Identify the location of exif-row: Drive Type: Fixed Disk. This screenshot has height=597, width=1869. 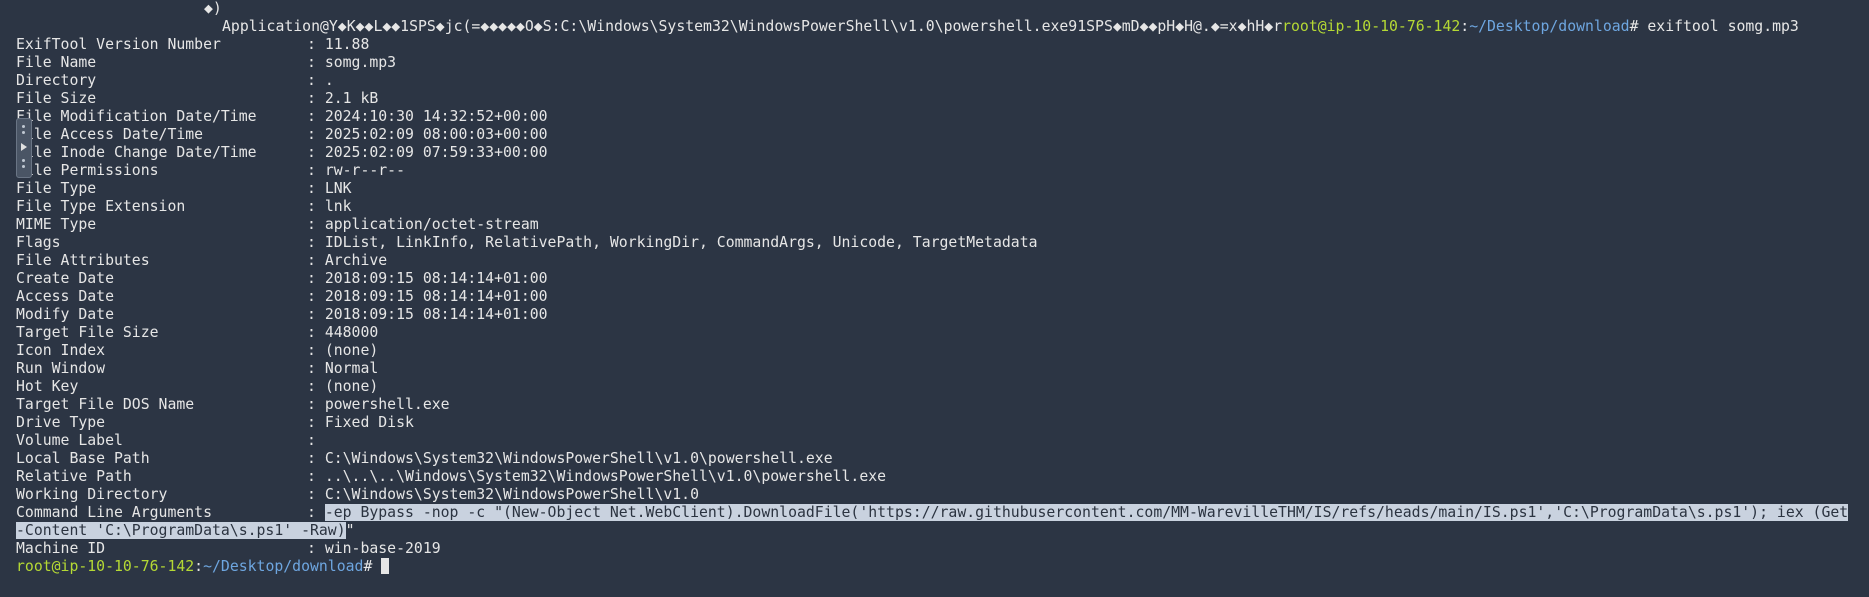
(215, 423).